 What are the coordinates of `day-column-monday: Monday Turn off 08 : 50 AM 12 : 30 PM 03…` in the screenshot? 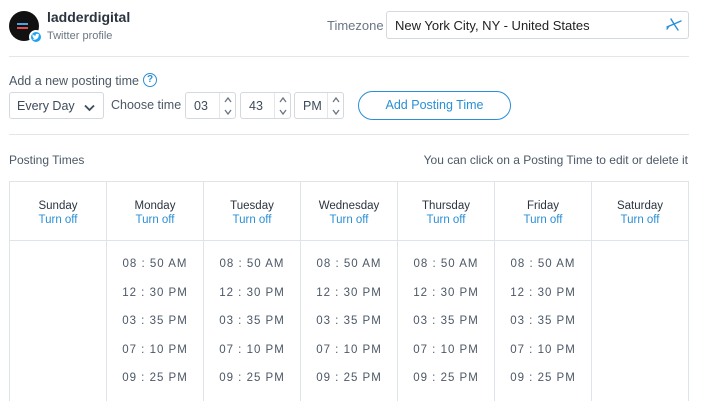 It's located at (155, 291).